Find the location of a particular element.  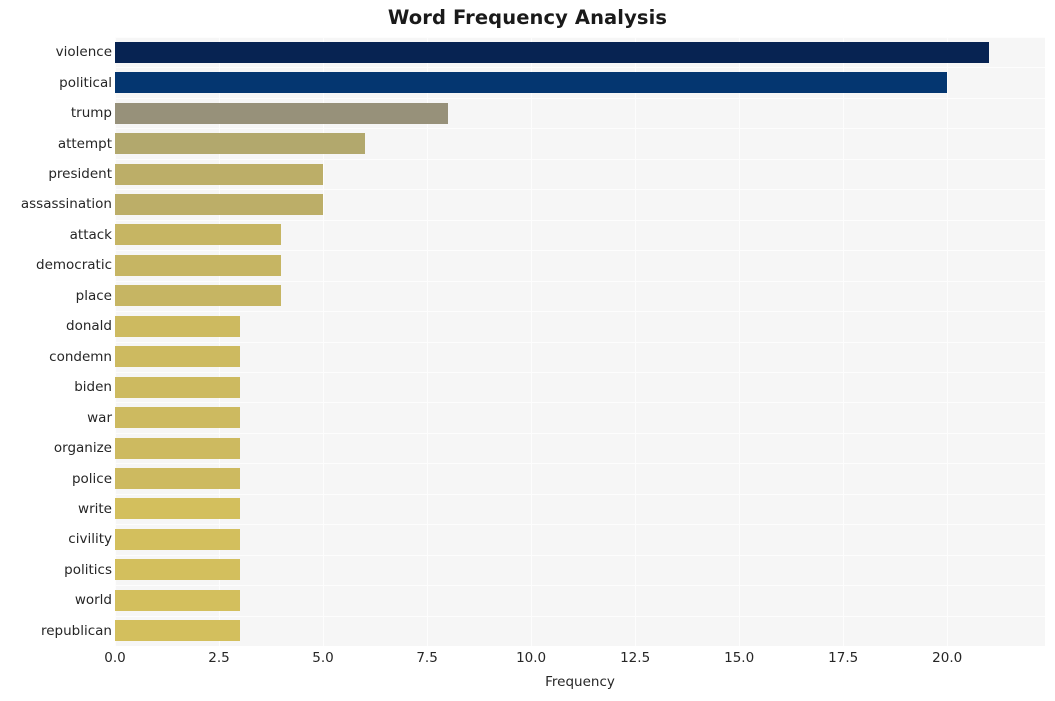

y-tick-label: trump is located at coordinates (91, 113).